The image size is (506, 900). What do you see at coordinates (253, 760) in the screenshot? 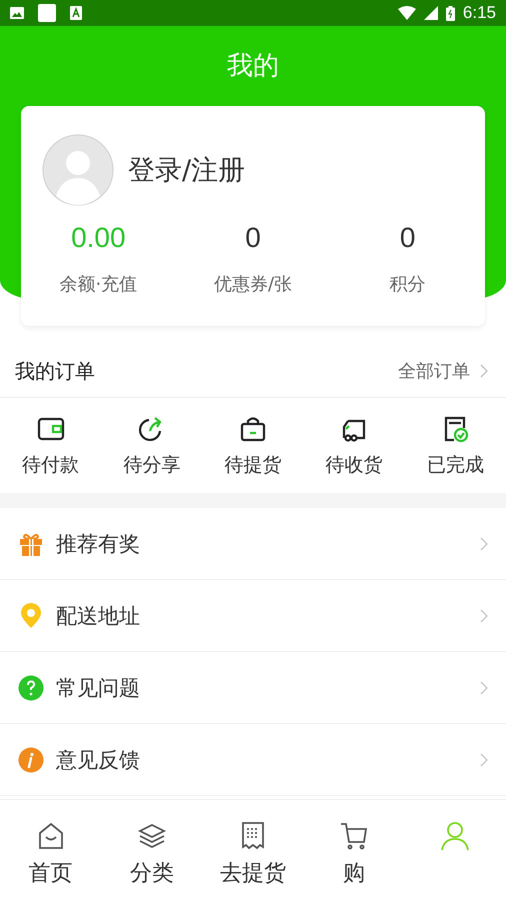
I see `menu-item: 意见反馈` at bounding box center [253, 760].